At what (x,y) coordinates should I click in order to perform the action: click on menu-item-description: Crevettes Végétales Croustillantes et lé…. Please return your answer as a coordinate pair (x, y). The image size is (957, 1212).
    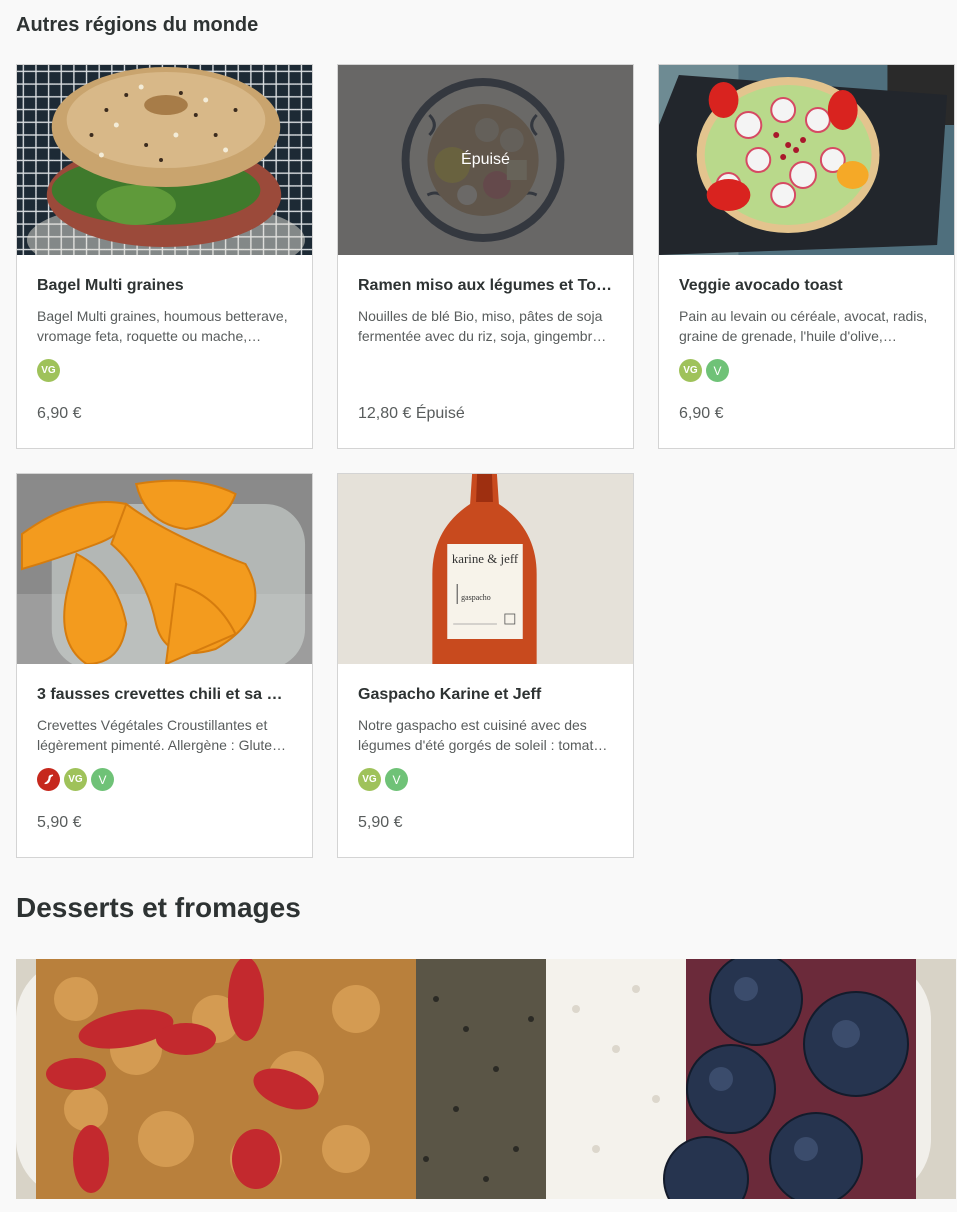
    Looking at the image, I should click on (162, 735).